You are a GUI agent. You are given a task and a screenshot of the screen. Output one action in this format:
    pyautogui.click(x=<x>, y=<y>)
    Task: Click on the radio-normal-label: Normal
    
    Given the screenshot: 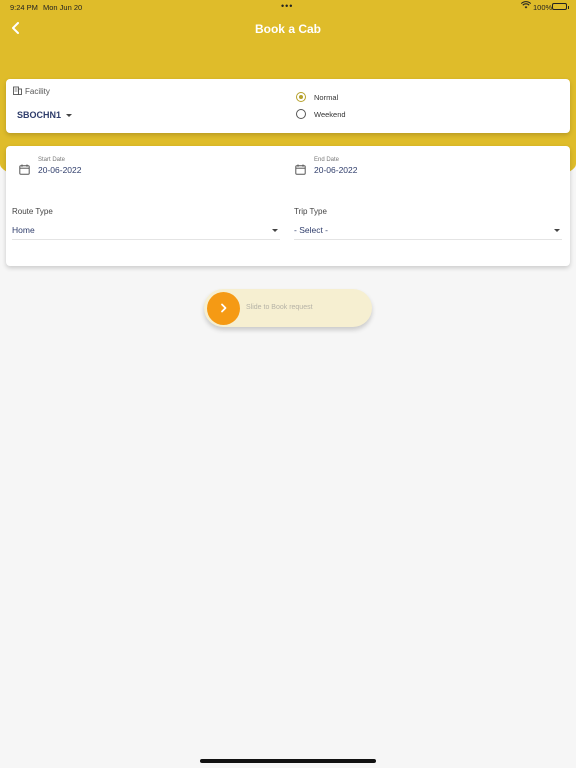 What is the action you would take?
    pyautogui.click(x=326, y=97)
    